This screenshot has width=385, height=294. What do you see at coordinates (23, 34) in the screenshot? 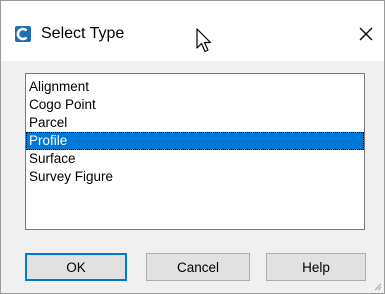
I see `app-c-icon` at bounding box center [23, 34].